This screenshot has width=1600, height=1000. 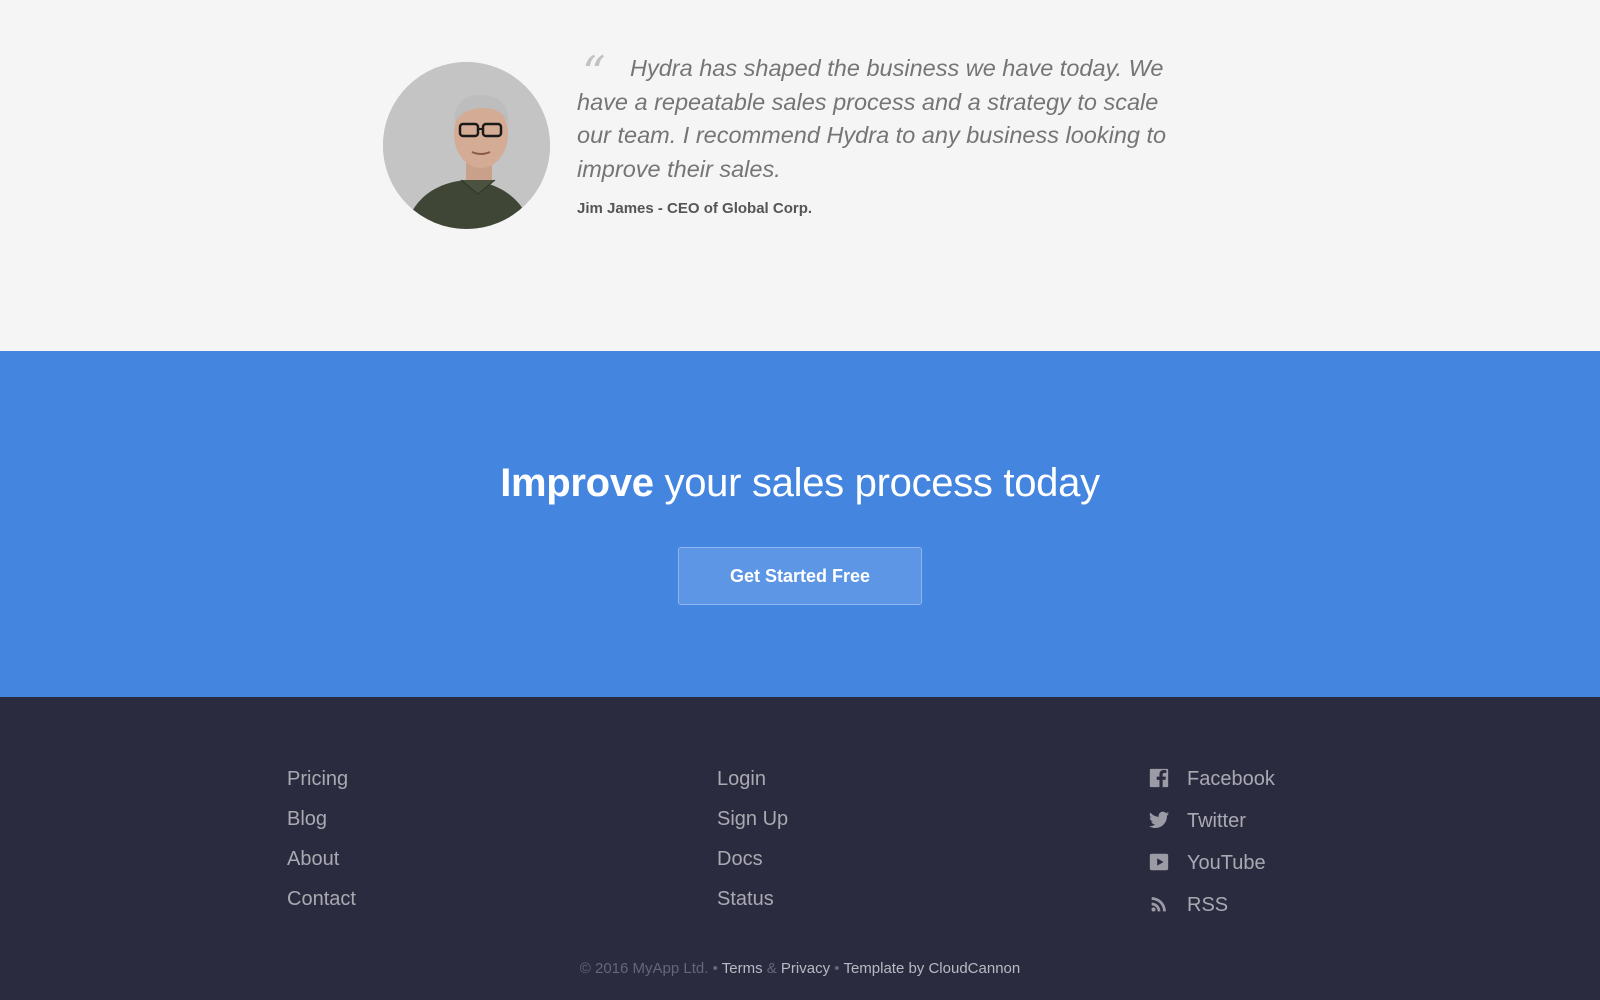 What do you see at coordinates (1231, 779) in the screenshot?
I see `facebook-label: Facebook` at bounding box center [1231, 779].